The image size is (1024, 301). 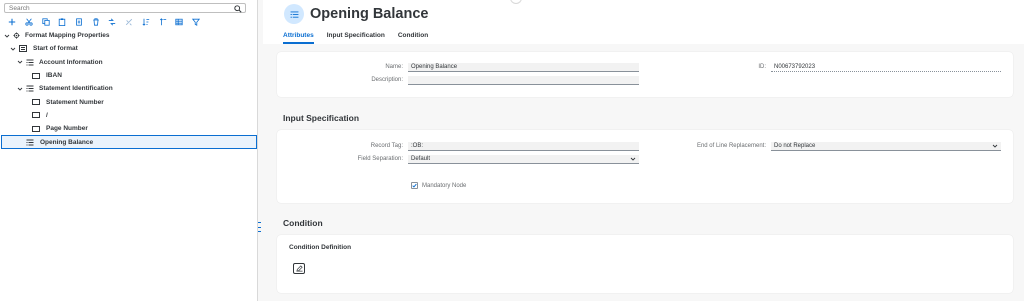 What do you see at coordinates (95, 22) in the screenshot?
I see `delete-icon` at bounding box center [95, 22].